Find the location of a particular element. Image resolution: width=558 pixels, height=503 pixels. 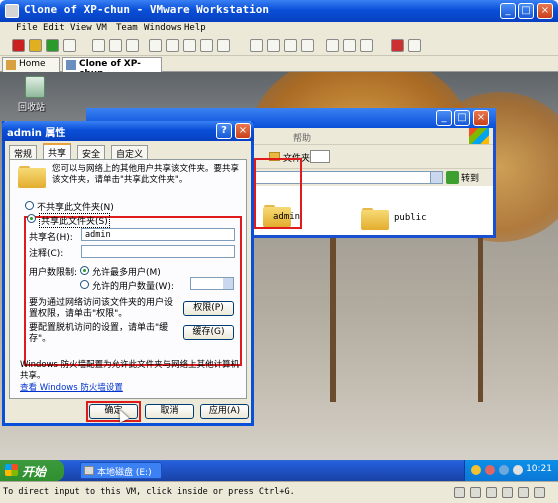

tab-customize: 自定义 is located at coordinates (130, 152).